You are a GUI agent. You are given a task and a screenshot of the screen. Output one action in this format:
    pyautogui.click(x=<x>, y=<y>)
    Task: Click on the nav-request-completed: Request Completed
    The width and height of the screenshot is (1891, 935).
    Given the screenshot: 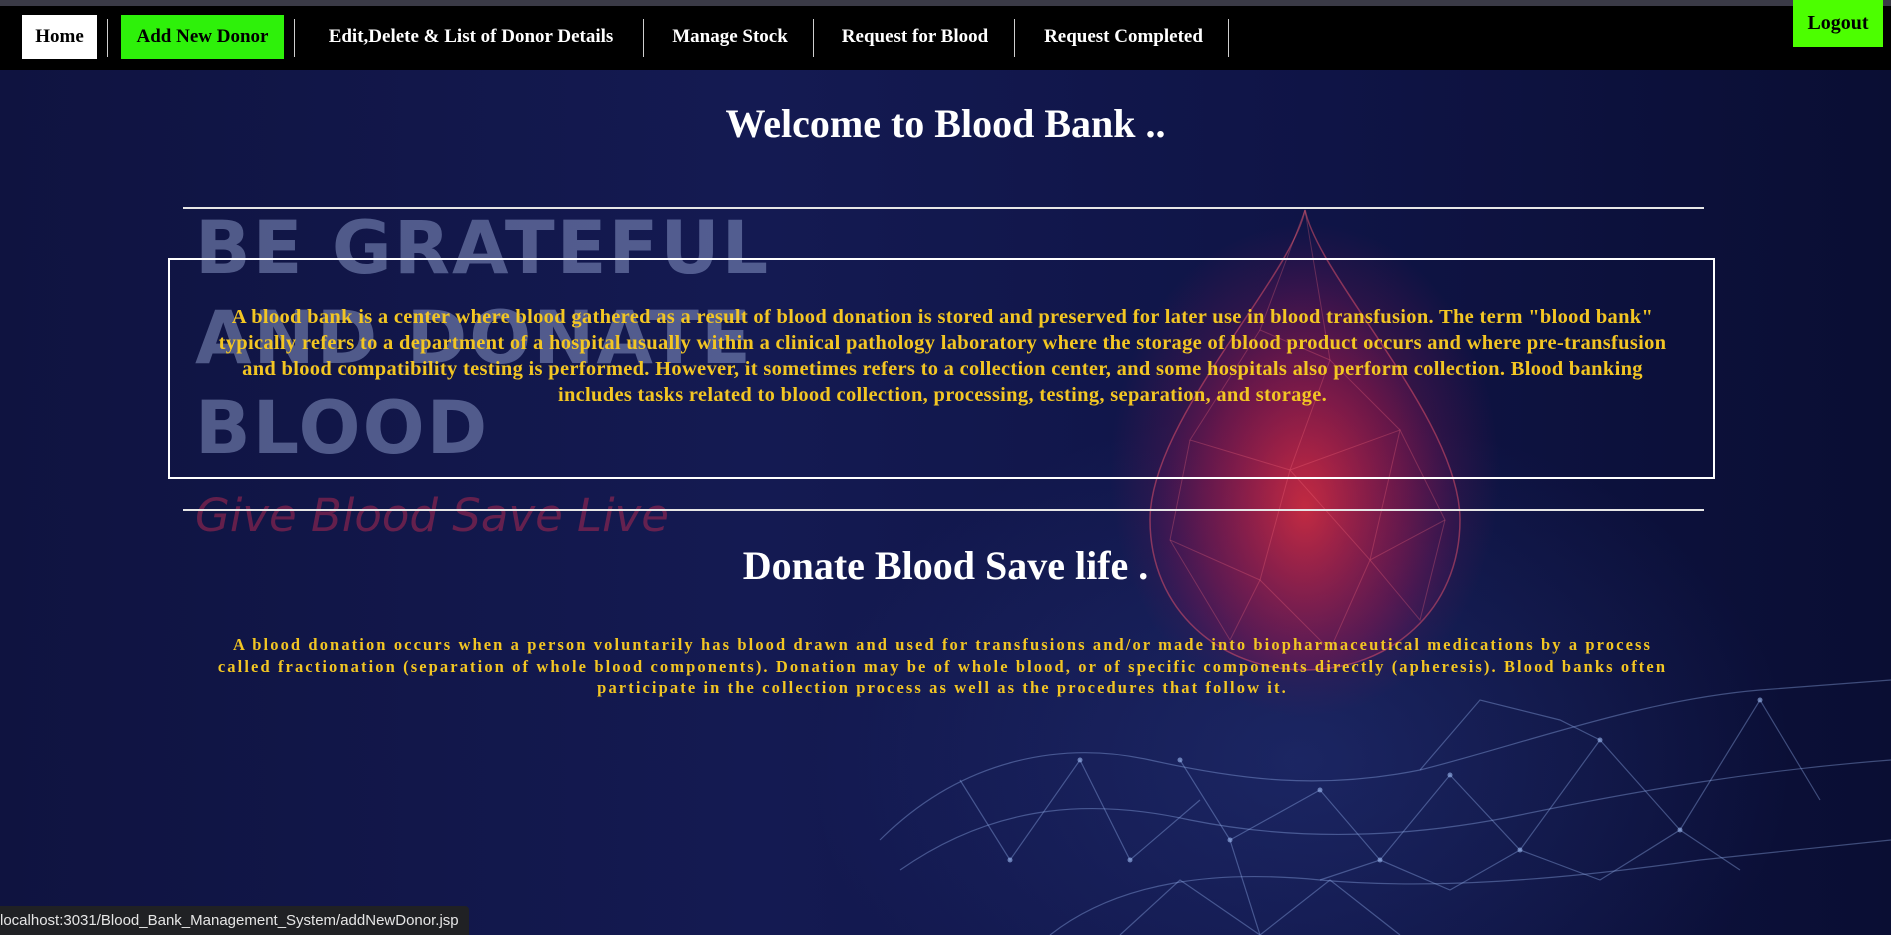 What is the action you would take?
    pyautogui.click(x=1123, y=37)
    